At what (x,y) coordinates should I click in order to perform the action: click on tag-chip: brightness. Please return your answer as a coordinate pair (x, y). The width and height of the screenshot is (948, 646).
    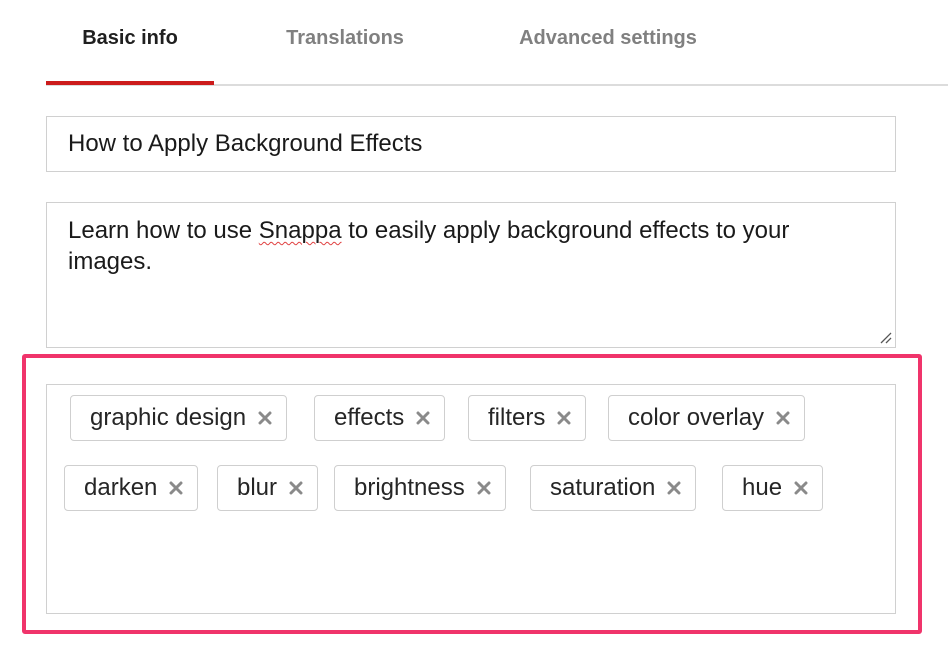
    Looking at the image, I should click on (420, 488).